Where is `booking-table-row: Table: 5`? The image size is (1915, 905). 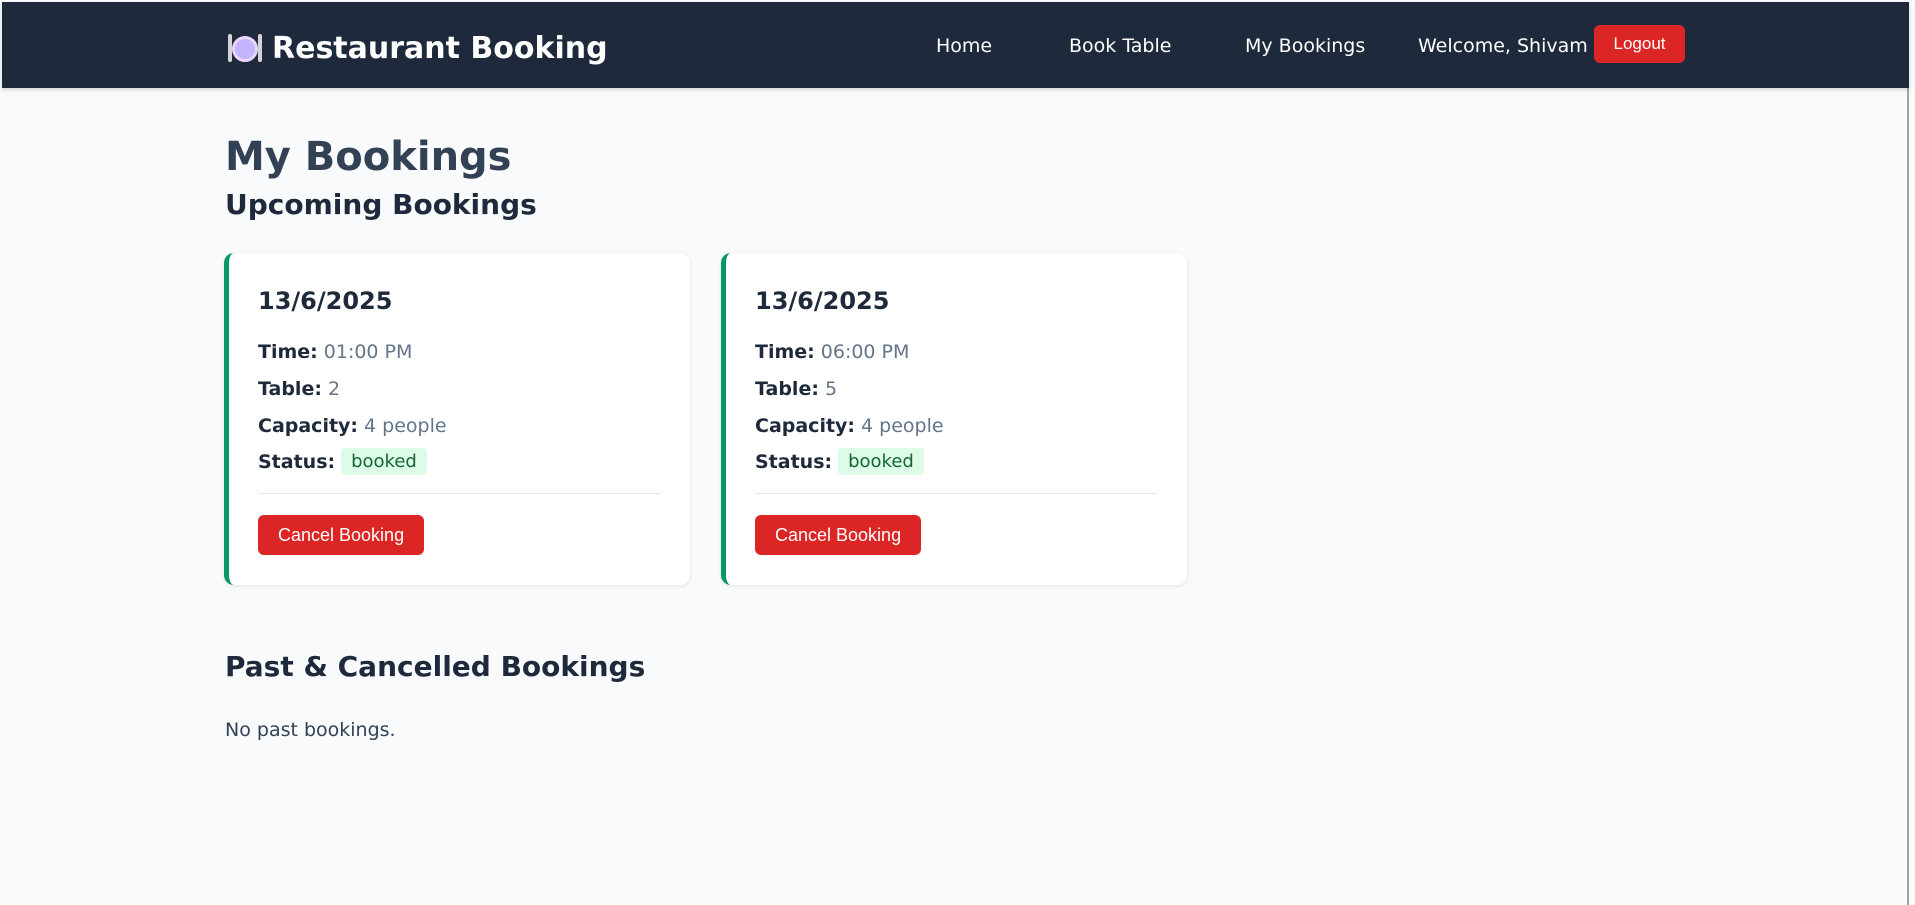
booking-table-row: Table: 5 is located at coordinates (796, 389).